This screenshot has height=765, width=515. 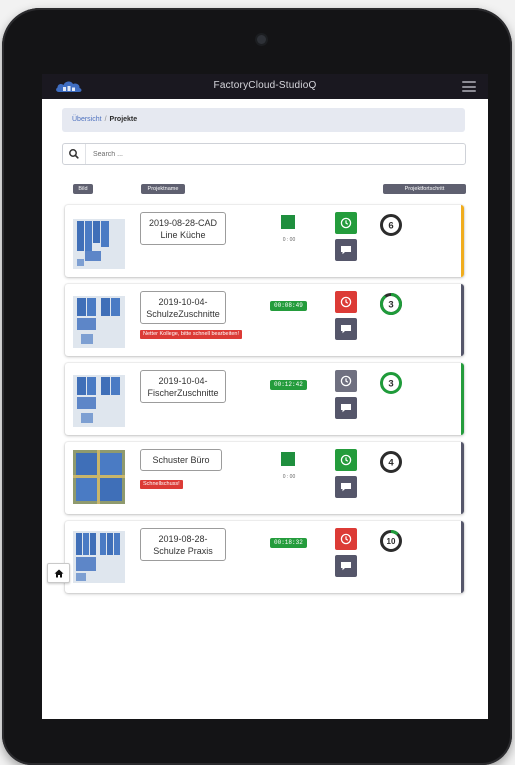 What do you see at coordinates (74, 154) in the screenshot?
I see `search-icon` at bounding box center [74, 154].